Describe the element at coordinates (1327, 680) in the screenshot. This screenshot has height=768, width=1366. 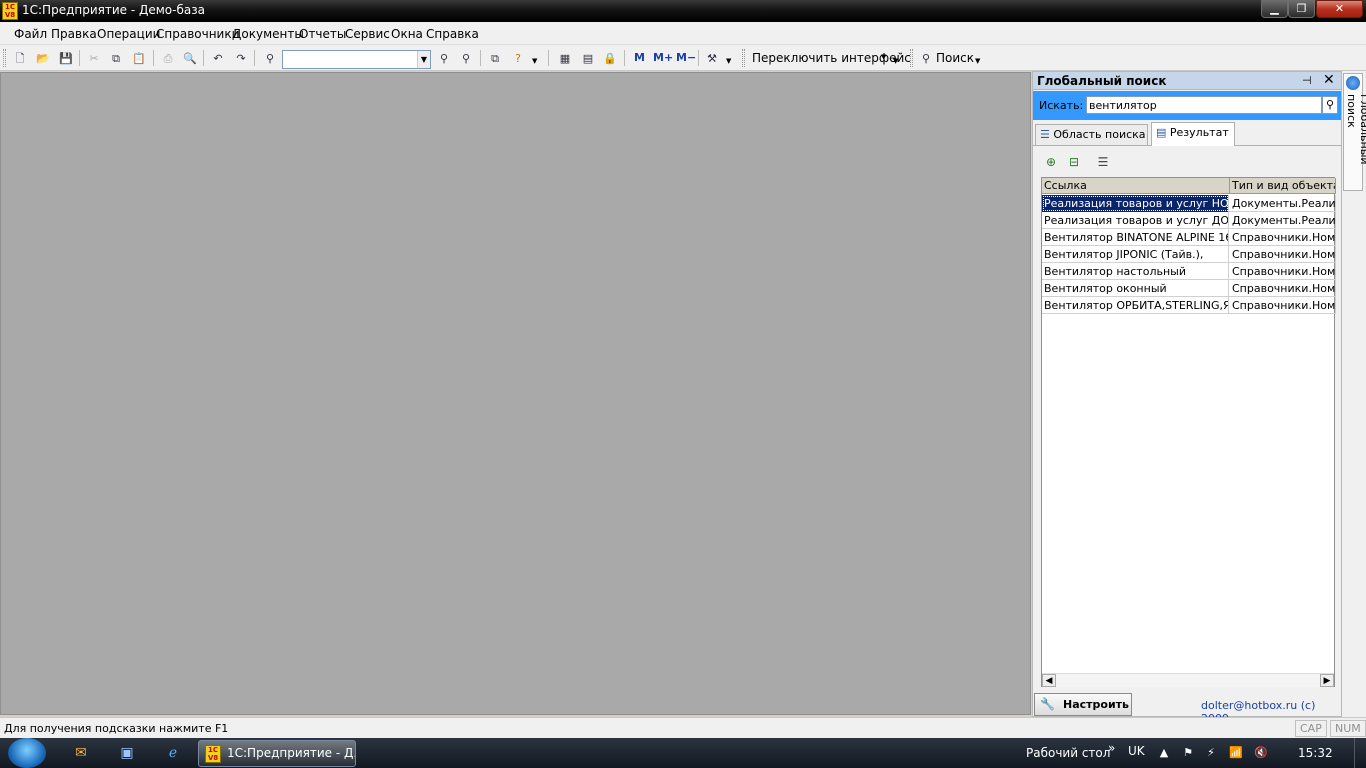
I see `scroll-right-icon: ▶` at that location.